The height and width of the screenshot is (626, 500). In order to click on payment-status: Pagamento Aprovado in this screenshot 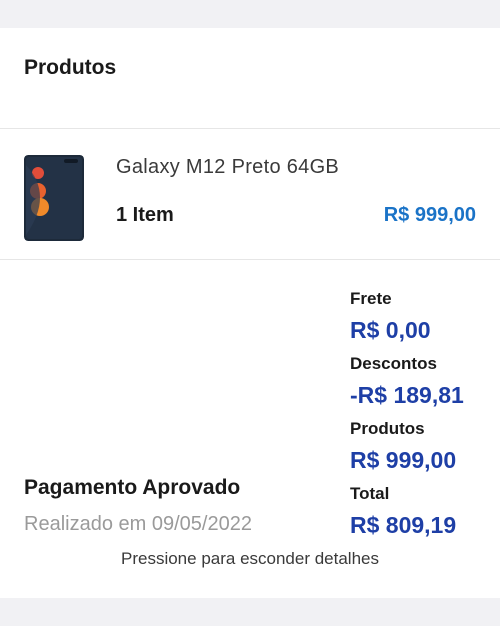, I will do `click(132, 487)`.